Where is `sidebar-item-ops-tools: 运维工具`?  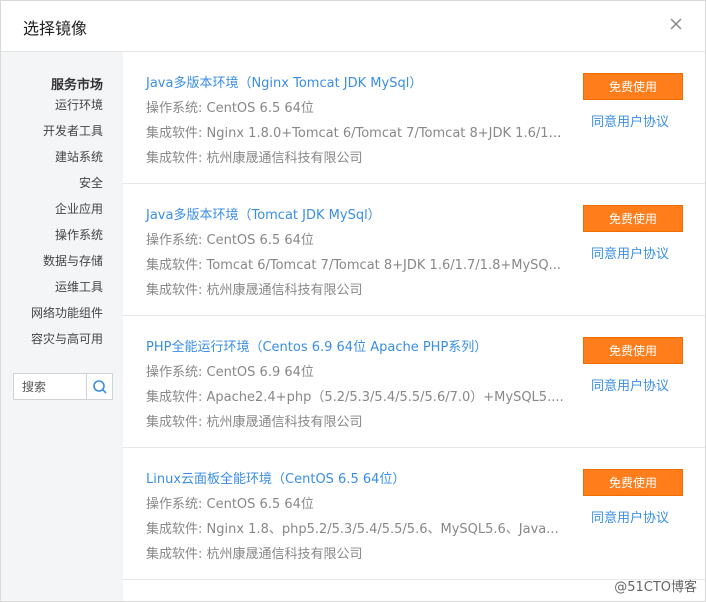
sidebar-item-ops-tools: 运维工具 is located at coordinates (67, 291).